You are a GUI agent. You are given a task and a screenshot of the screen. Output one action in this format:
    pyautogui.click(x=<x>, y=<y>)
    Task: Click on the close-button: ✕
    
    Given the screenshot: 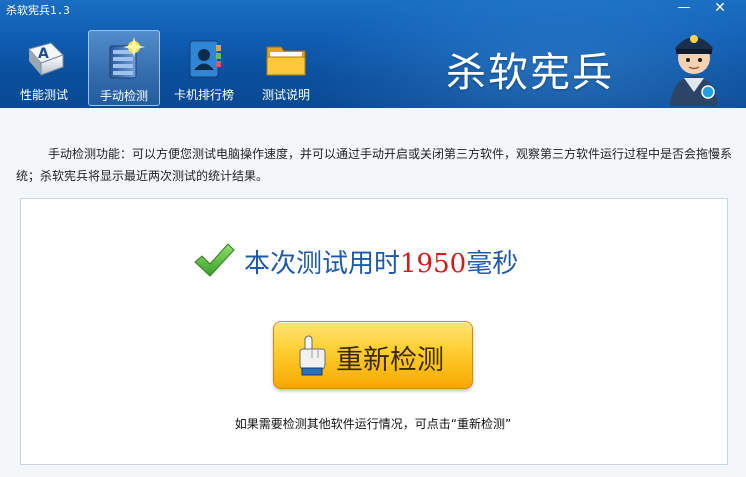 What is the action you would take?
    pyautogui.click(x=720, y=9)
    